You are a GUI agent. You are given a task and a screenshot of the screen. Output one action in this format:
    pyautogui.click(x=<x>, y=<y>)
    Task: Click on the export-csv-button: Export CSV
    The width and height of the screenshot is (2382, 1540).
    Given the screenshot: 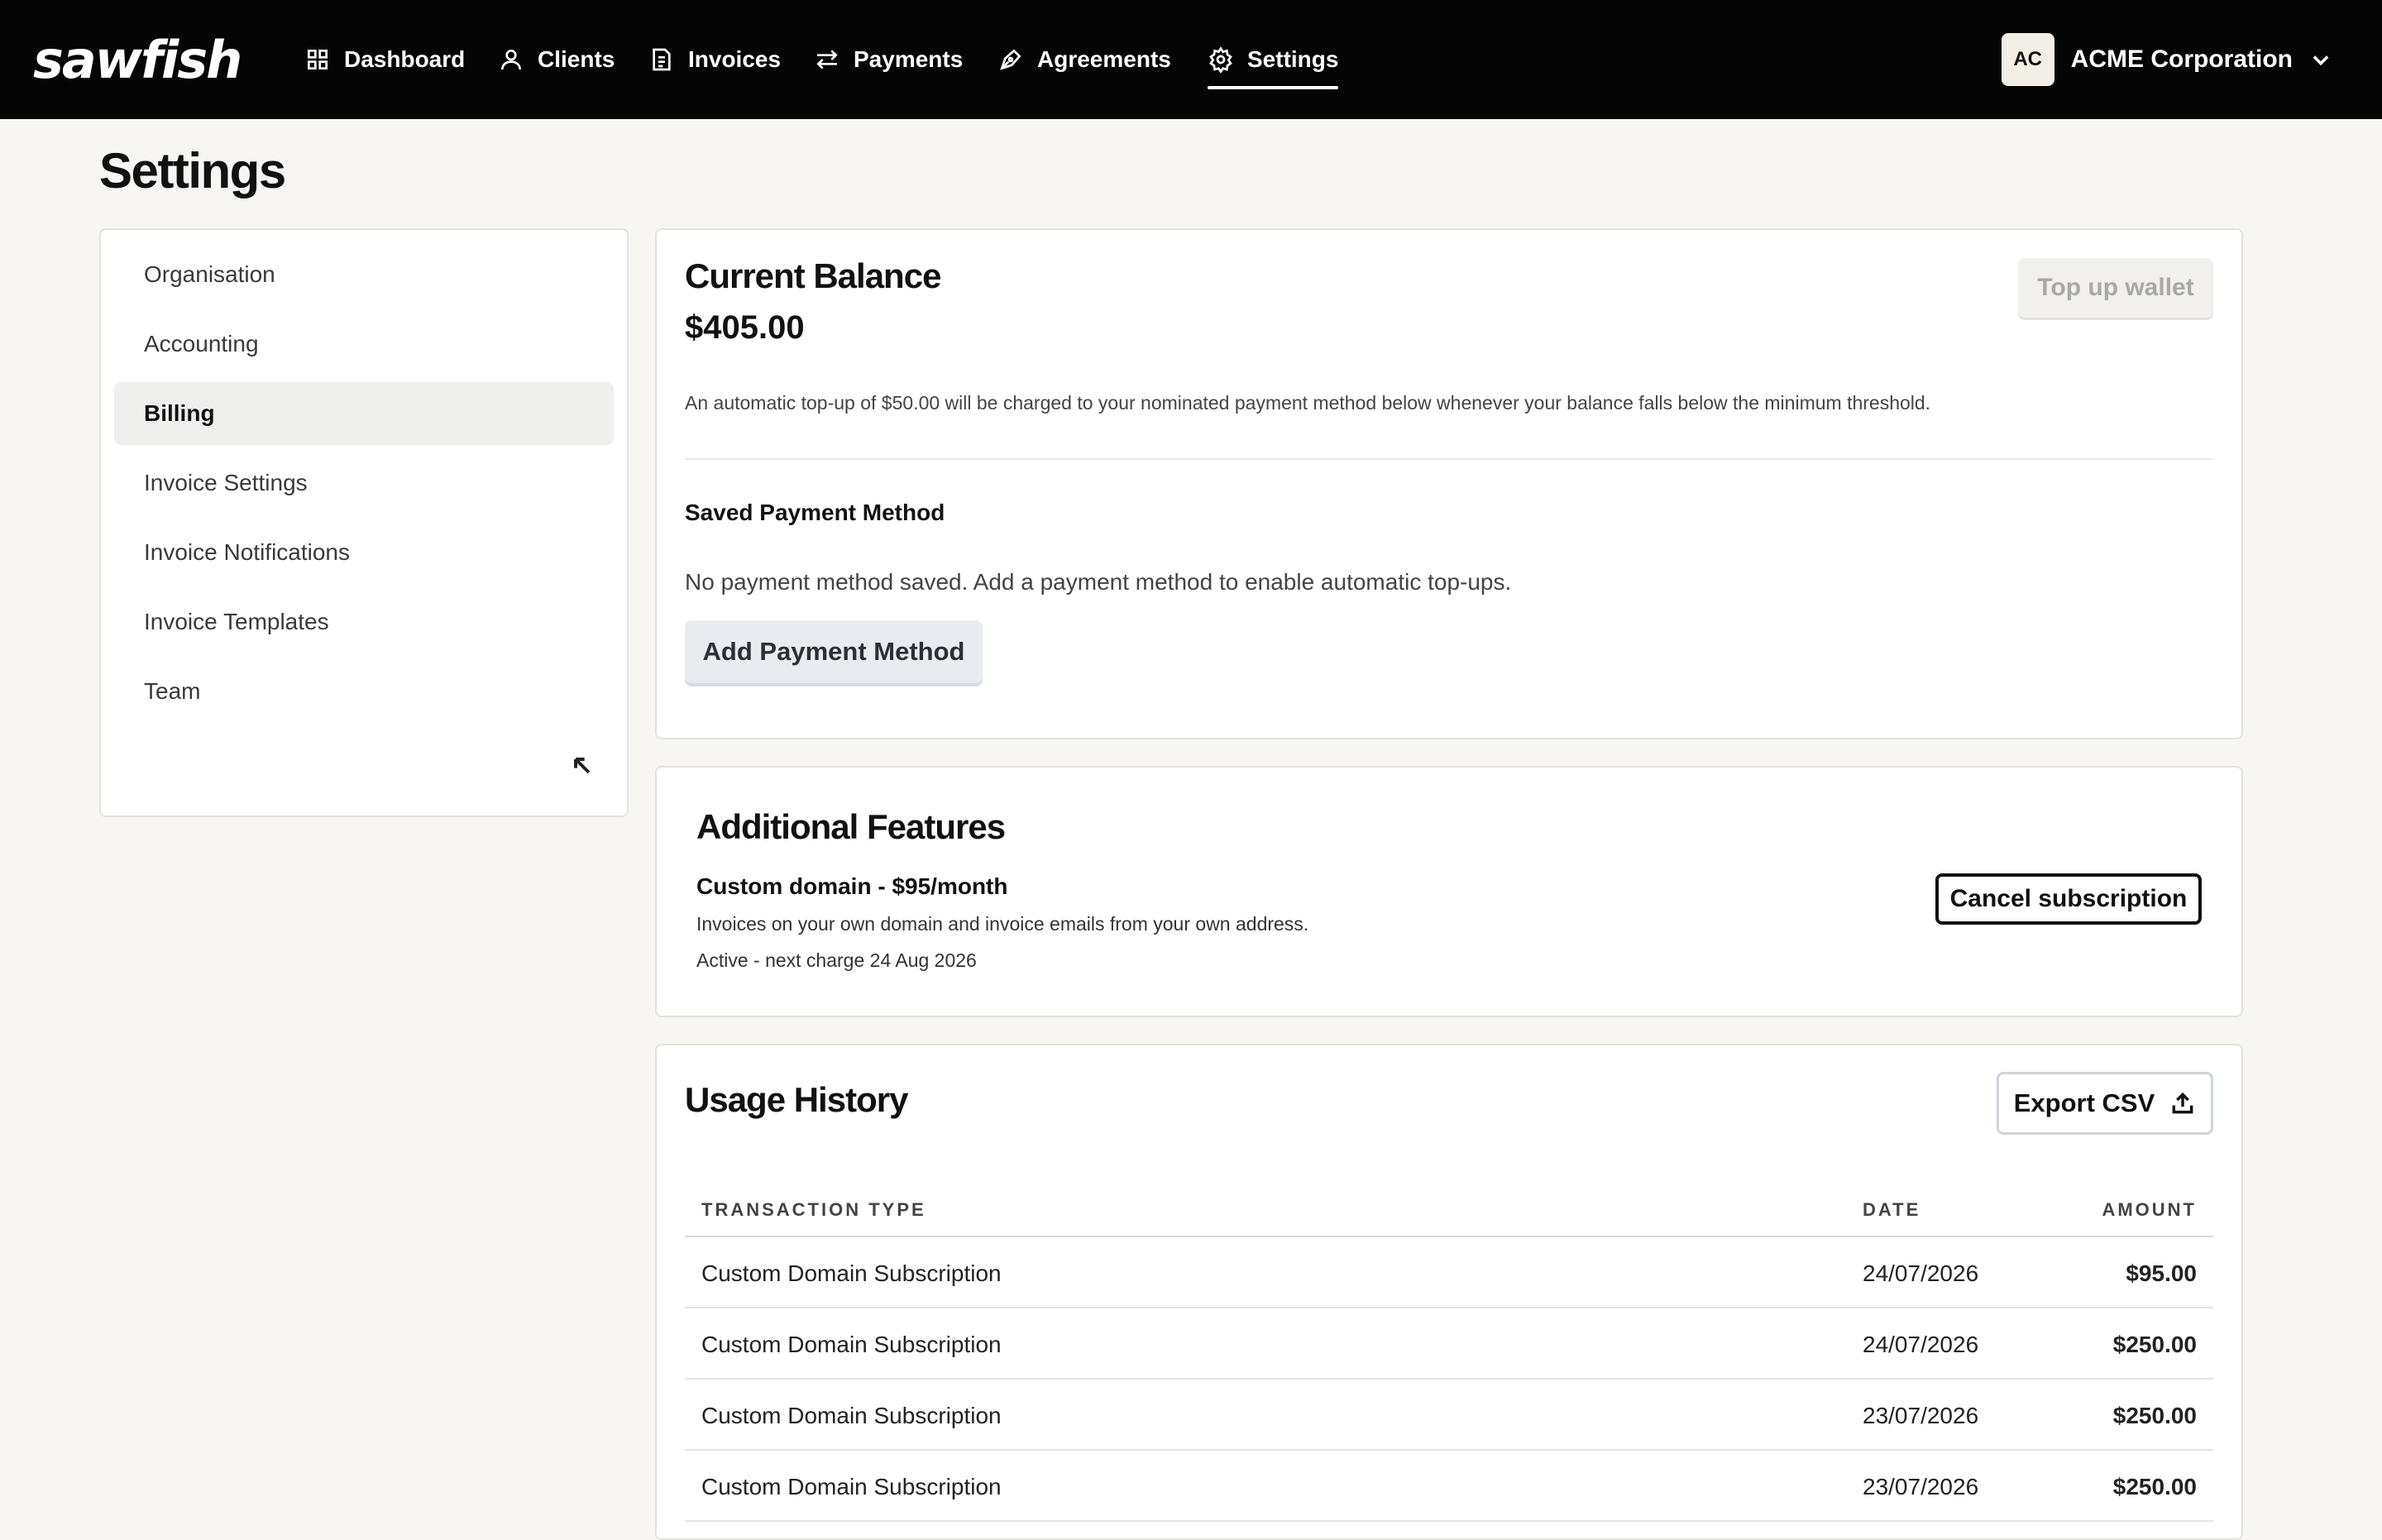 What is the action you would take?
    pyautogui.click(x=2105, y=1103)
    